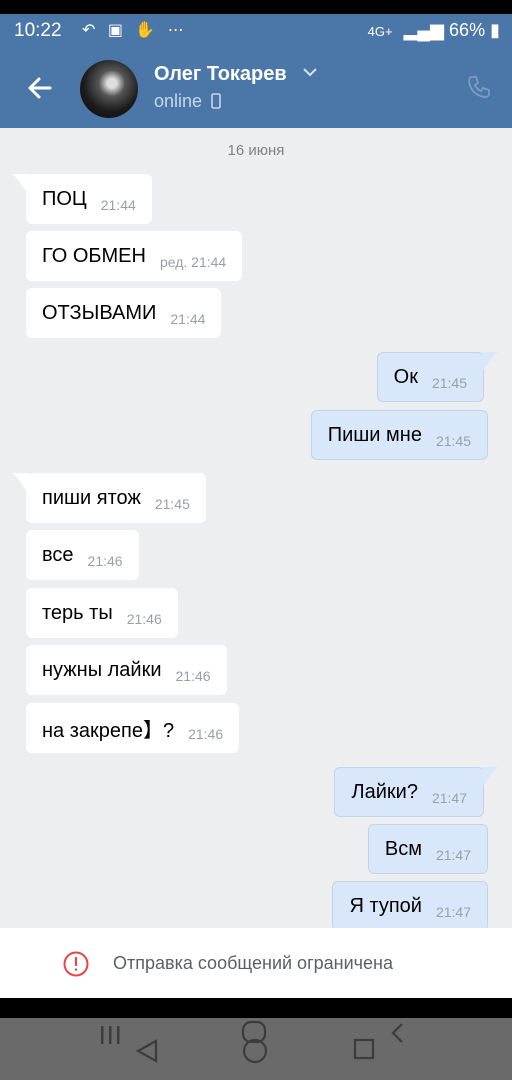  What do you see at coordinates (398, 1033) in the screenshot?
I see `chevron-left-icon` at bounding box center [398, 1033].